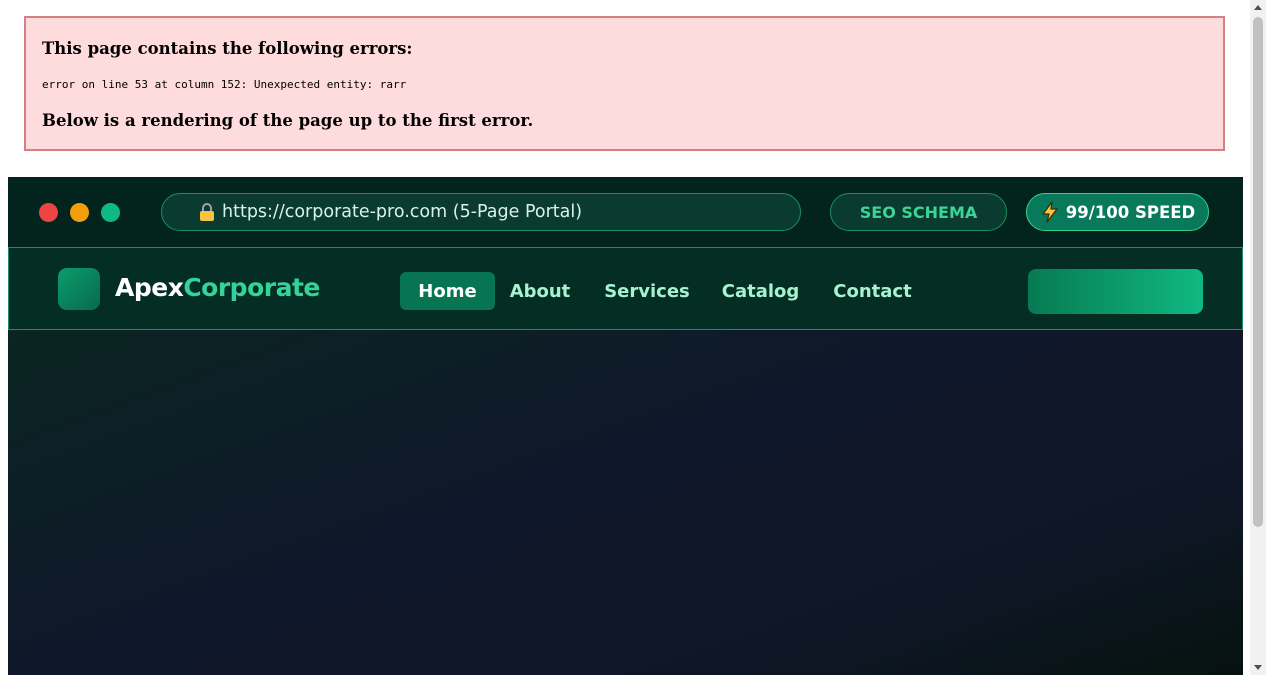 The height and width of the screenshot is (675, 1266). What do you see at coordinates (1258, 667) in the screenshot?
I see `scroll-down-arrow-icon` at bounding box center [1258, 667].